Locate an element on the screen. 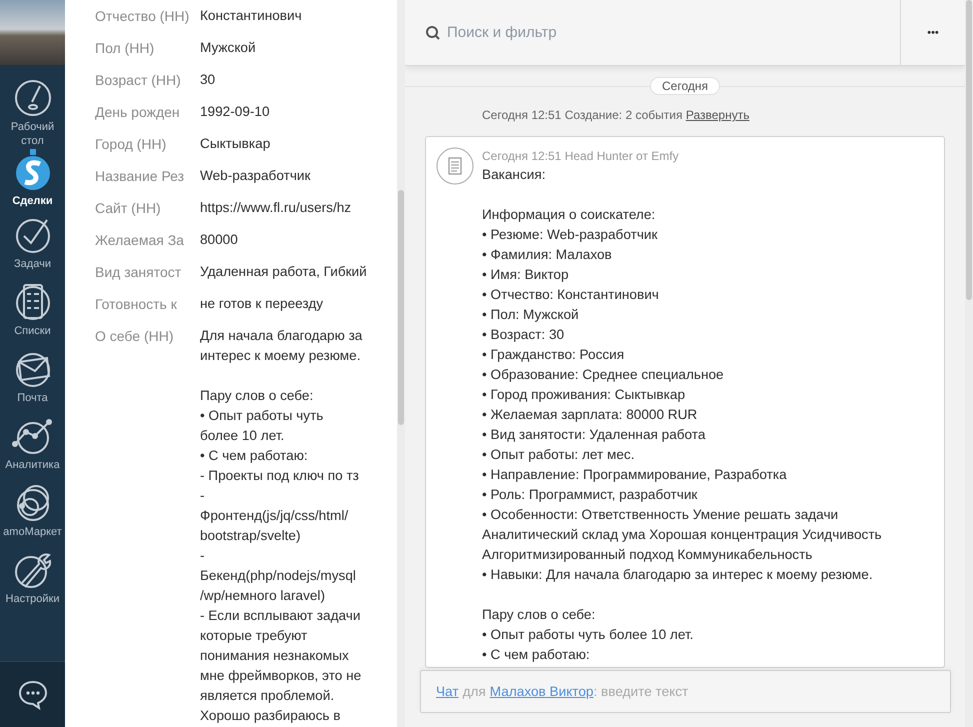 The image size is (973, 727). field-value: Константинович is located at coordinates (285, 16).